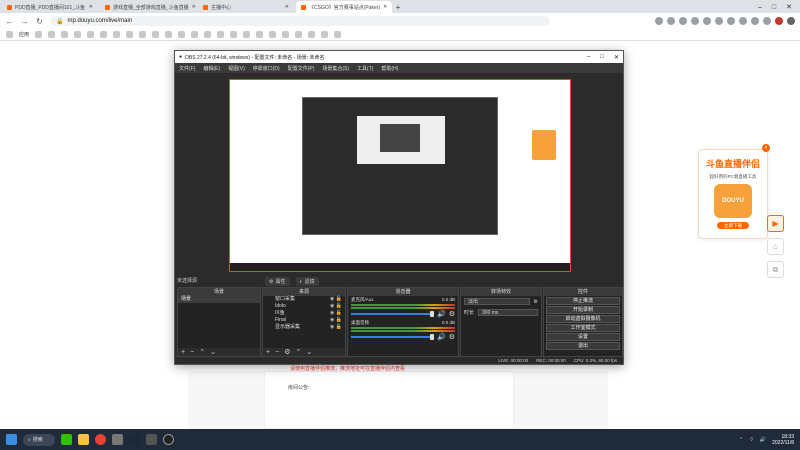 The image size is (800, 450). I want to click on taskbar-search: ⌕ 搜索, so click(39, 439).